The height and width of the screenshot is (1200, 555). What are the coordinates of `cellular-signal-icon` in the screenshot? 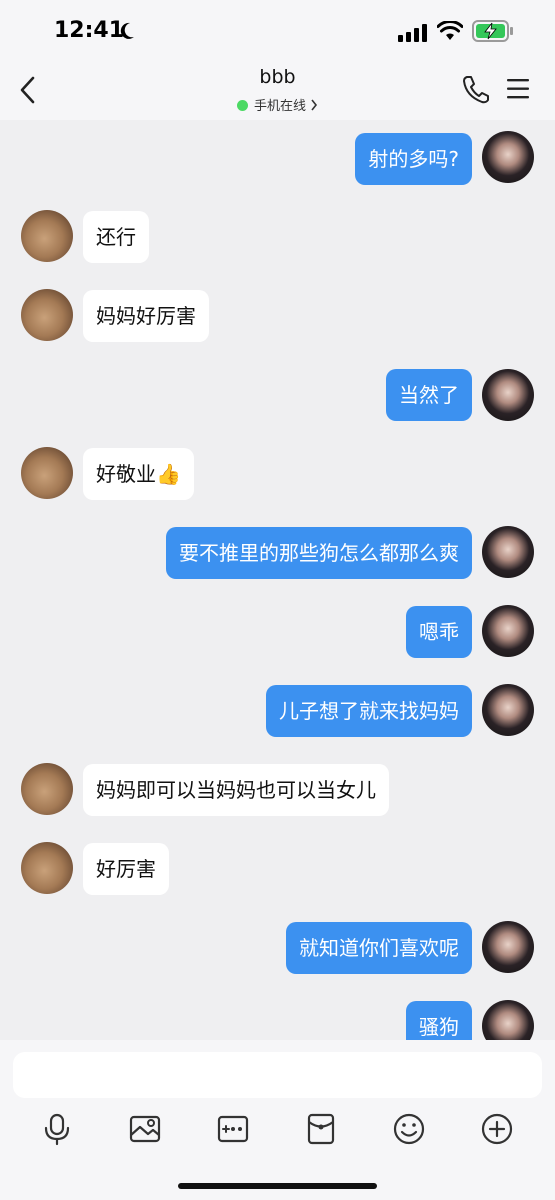 It's located at (412, 33).